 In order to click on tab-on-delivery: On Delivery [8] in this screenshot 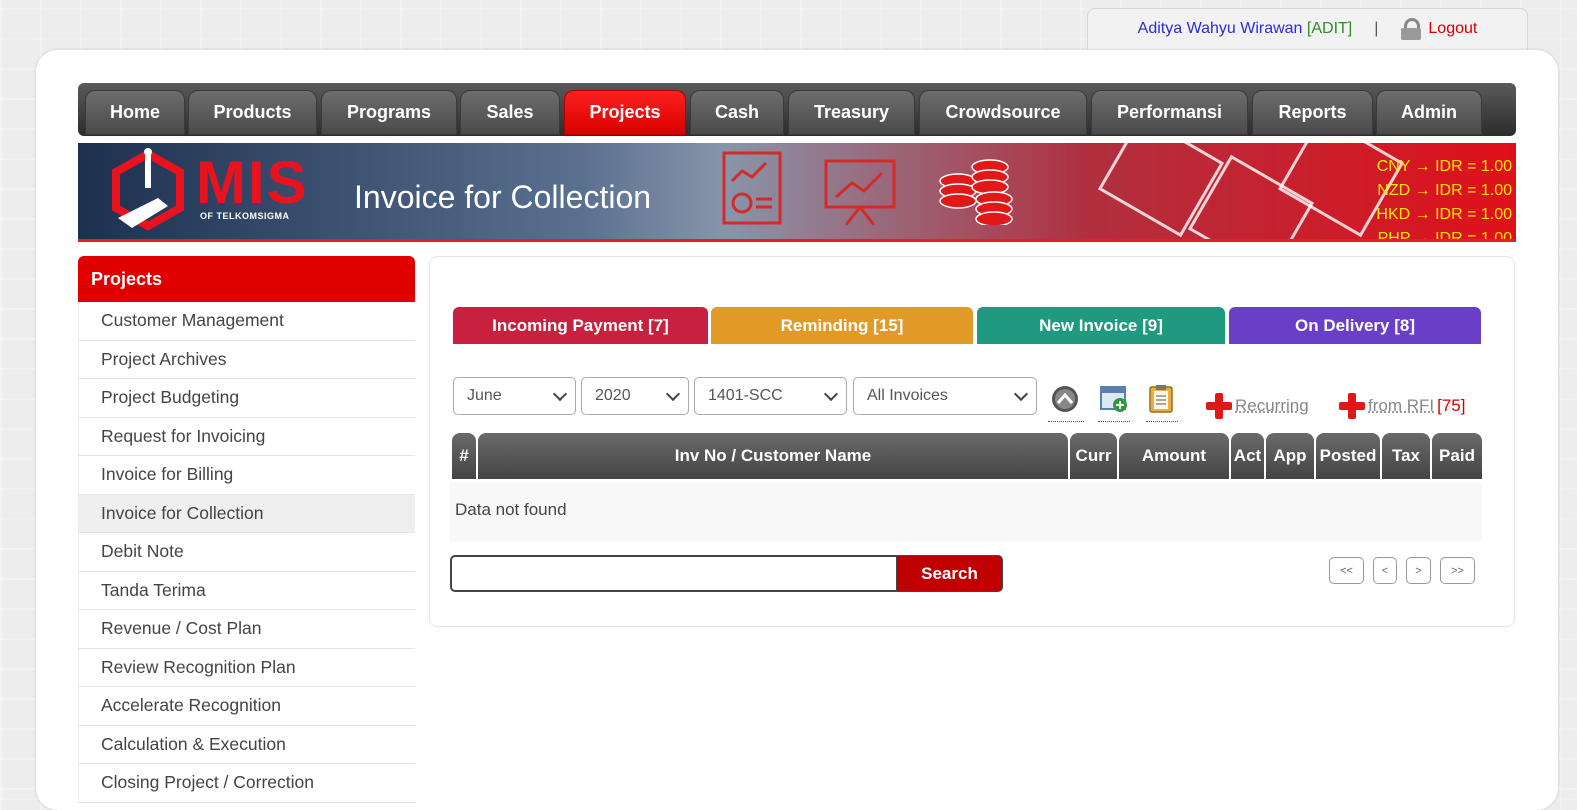, I will do `click(1355, 325)`.